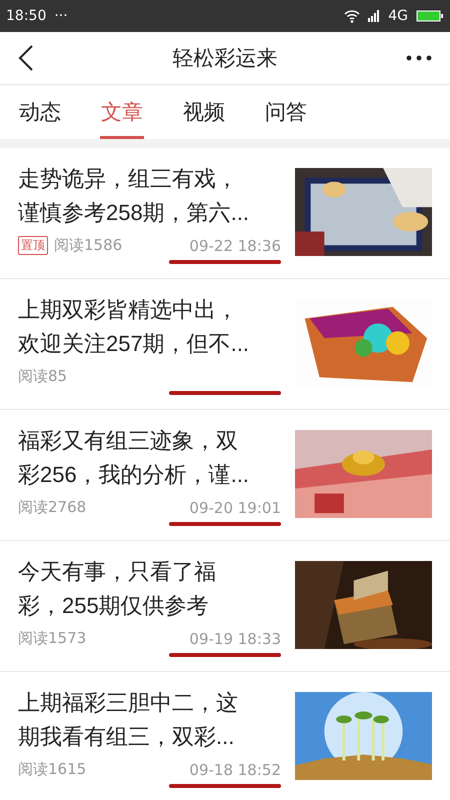 The width and height of the screenshot is (450, 800). Describe the element at coordinates (122, 112) in the screenshot. I see `tab: 文章` at that location.